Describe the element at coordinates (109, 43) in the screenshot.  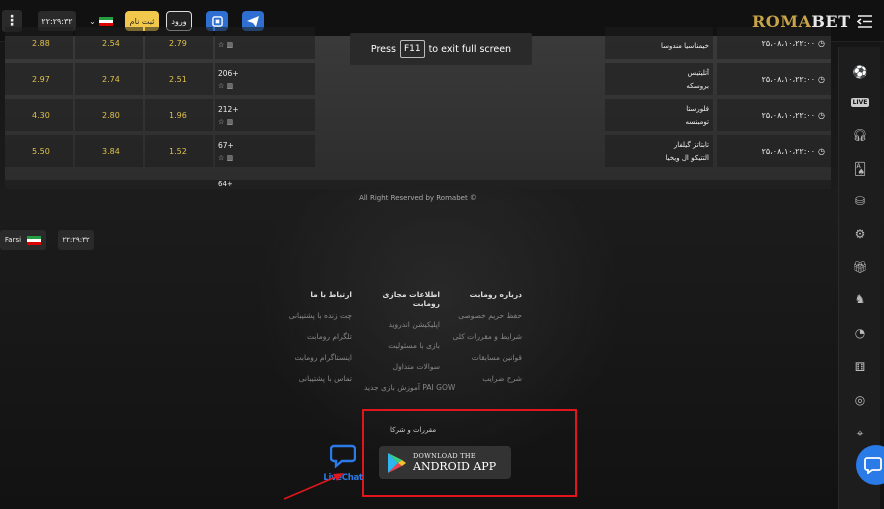
I see `odd-draw: 2.54` at that location.